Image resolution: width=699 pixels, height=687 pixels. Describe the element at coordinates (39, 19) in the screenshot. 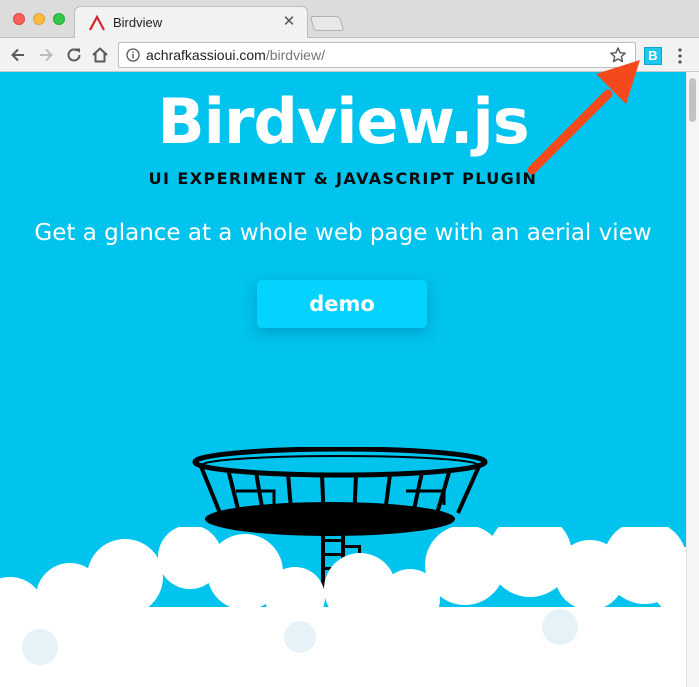

I see `window-minimize-button` at that location.